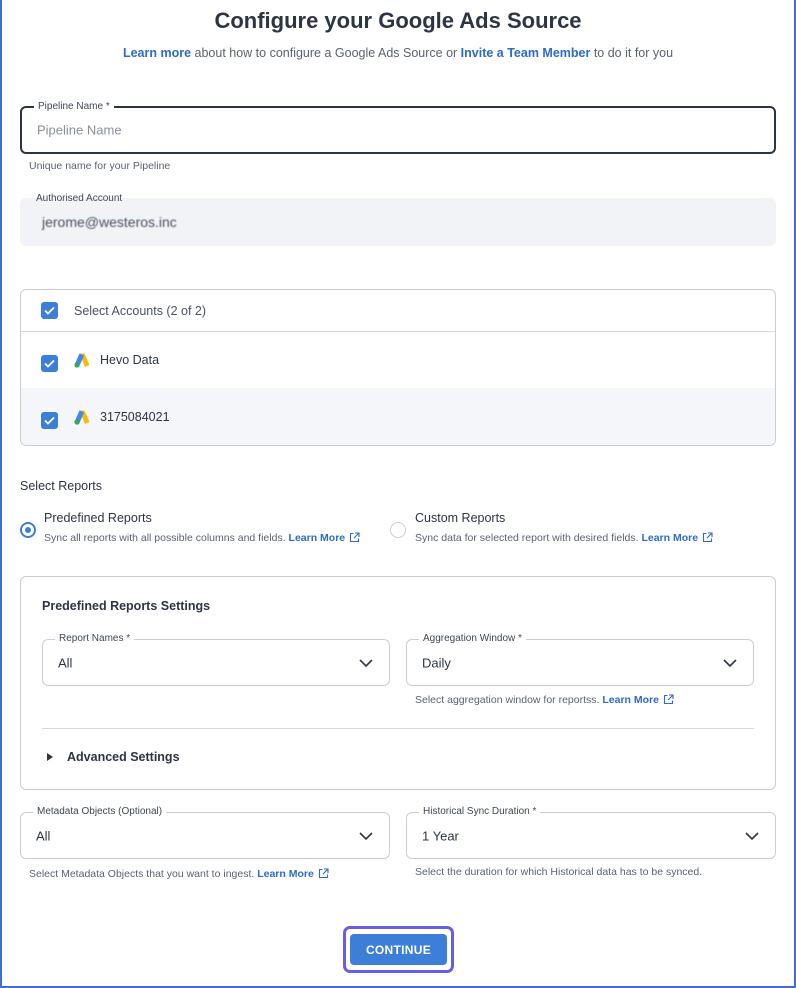 Image resolution: width=796 pixels, height=988 pixels. What do you see at coordinates (398, 530) in the screenshot?
I see `custom-reports-radio` at bounding box center [398, 530].